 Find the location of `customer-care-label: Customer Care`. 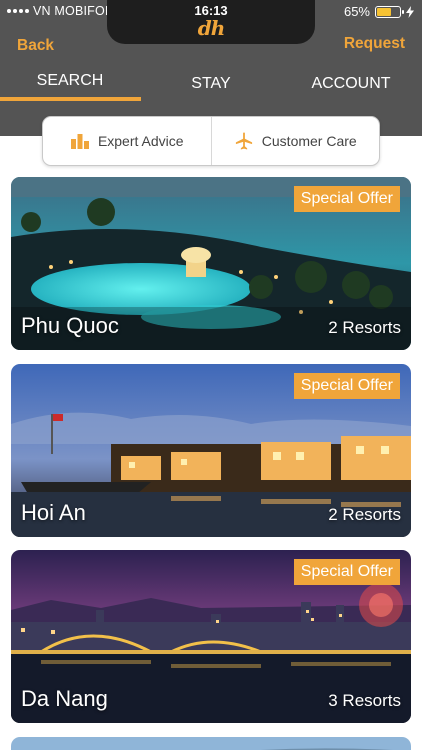

customer-care-label: Customer Care is located at coordinates (309, 141).